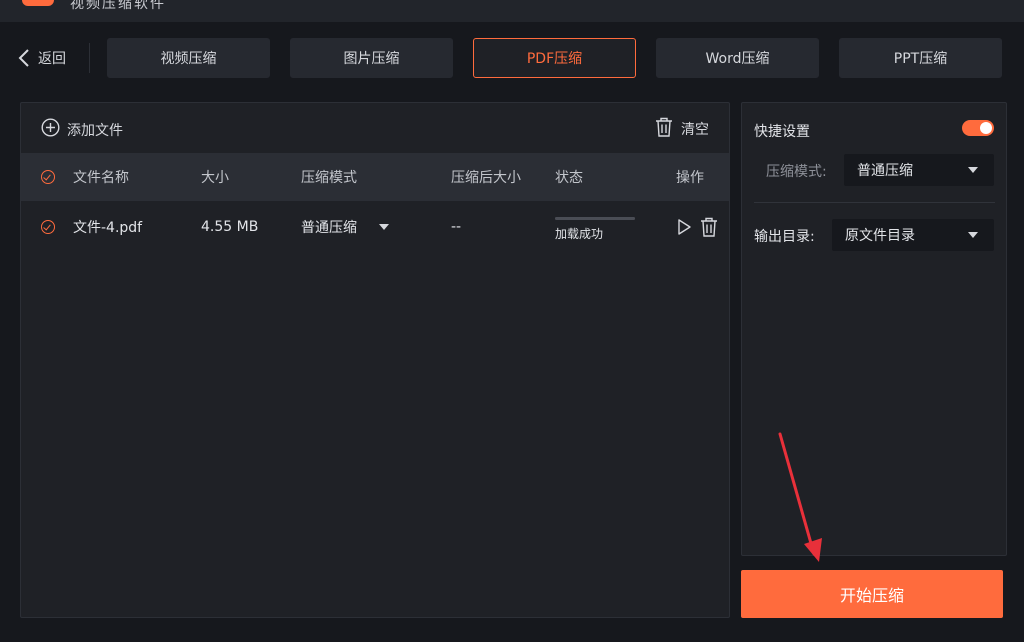 The image size is (1024, 642). Describe the element at coordinates (486, 178) in the screenshot. I see `column-header-after-size: 压缩后大小` at that location.